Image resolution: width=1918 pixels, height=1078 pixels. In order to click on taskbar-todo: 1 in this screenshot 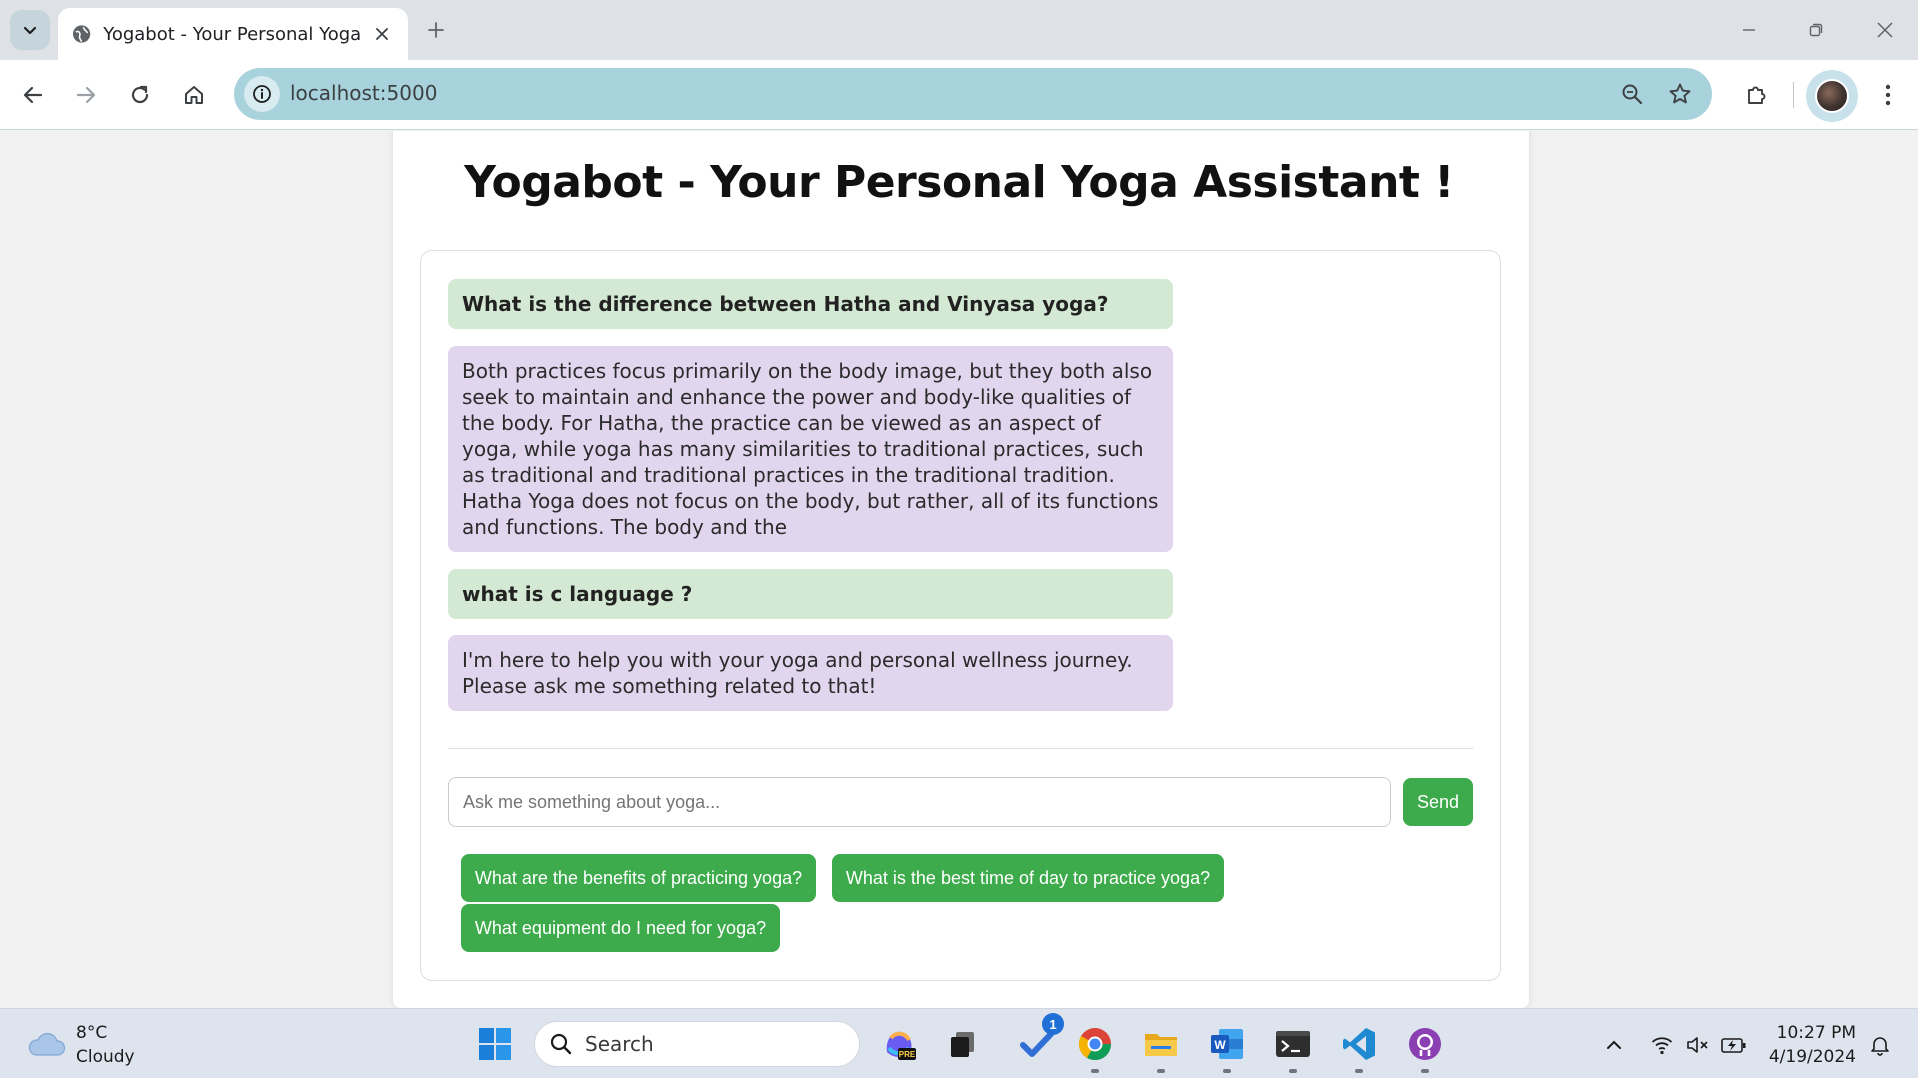, I will do `click(1039, 1040)`.